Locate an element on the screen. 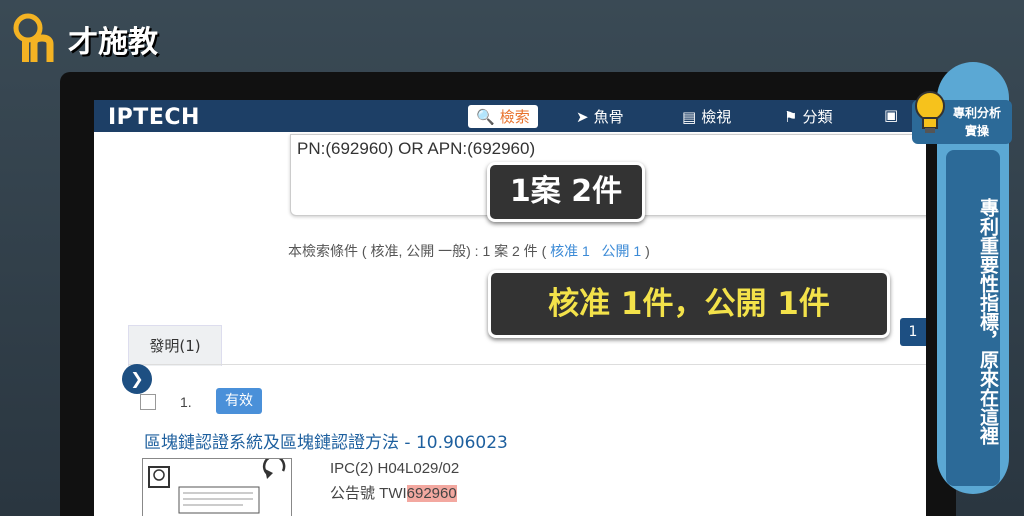 The height and width of the screenshot is (516, 1024). pub-prefix: 公告號 TWI is located at coordinates (368, 493).